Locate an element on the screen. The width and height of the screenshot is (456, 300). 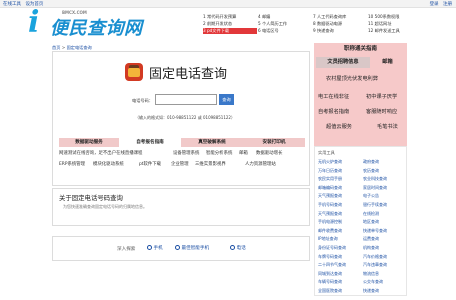
link-item: 企业管理 is located at coordinates (180, 164).